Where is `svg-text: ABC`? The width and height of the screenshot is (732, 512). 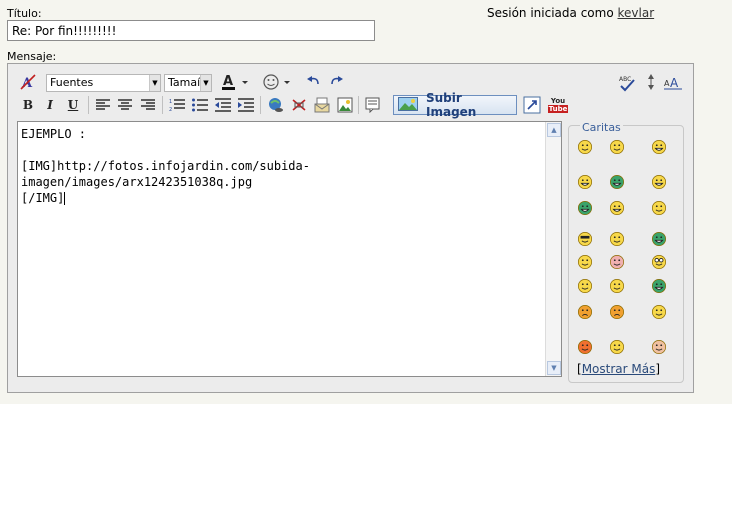
svg-text: ABC is located at coordinates (625, 79).